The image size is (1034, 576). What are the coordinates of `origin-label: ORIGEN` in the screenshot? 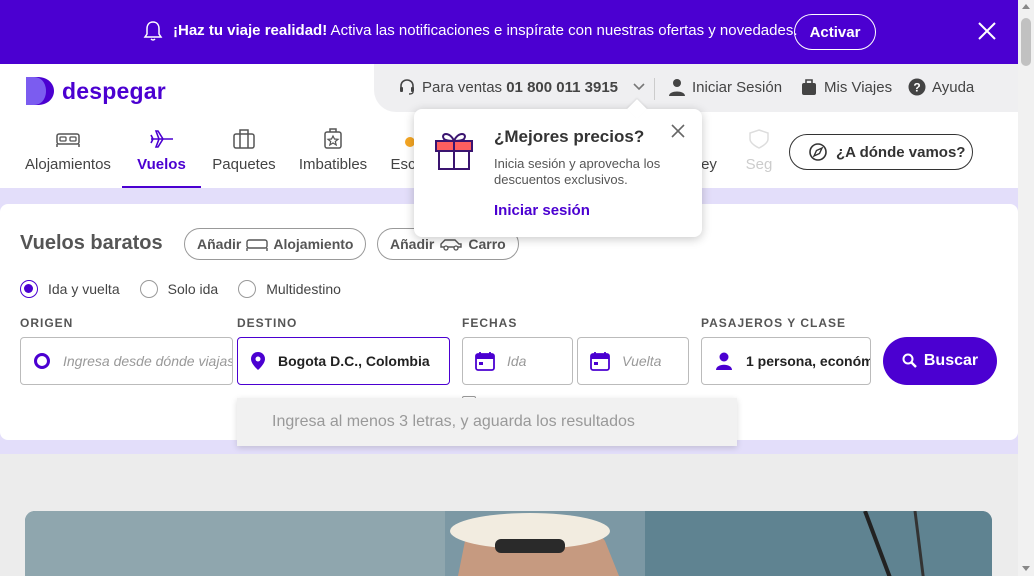 It's located at (47, 323).